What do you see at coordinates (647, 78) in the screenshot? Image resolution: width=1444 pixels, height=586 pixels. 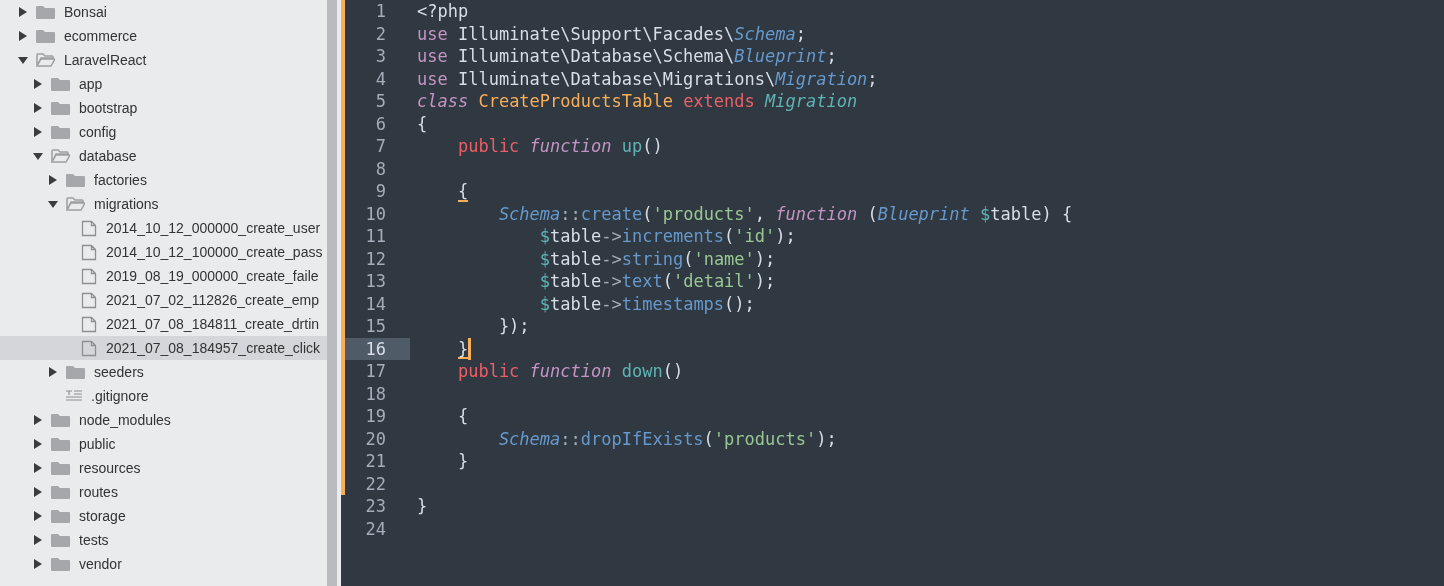 I see `code-line: use Illuminate\Database\Migrations\Migration;` at bounding box center [647, 78].